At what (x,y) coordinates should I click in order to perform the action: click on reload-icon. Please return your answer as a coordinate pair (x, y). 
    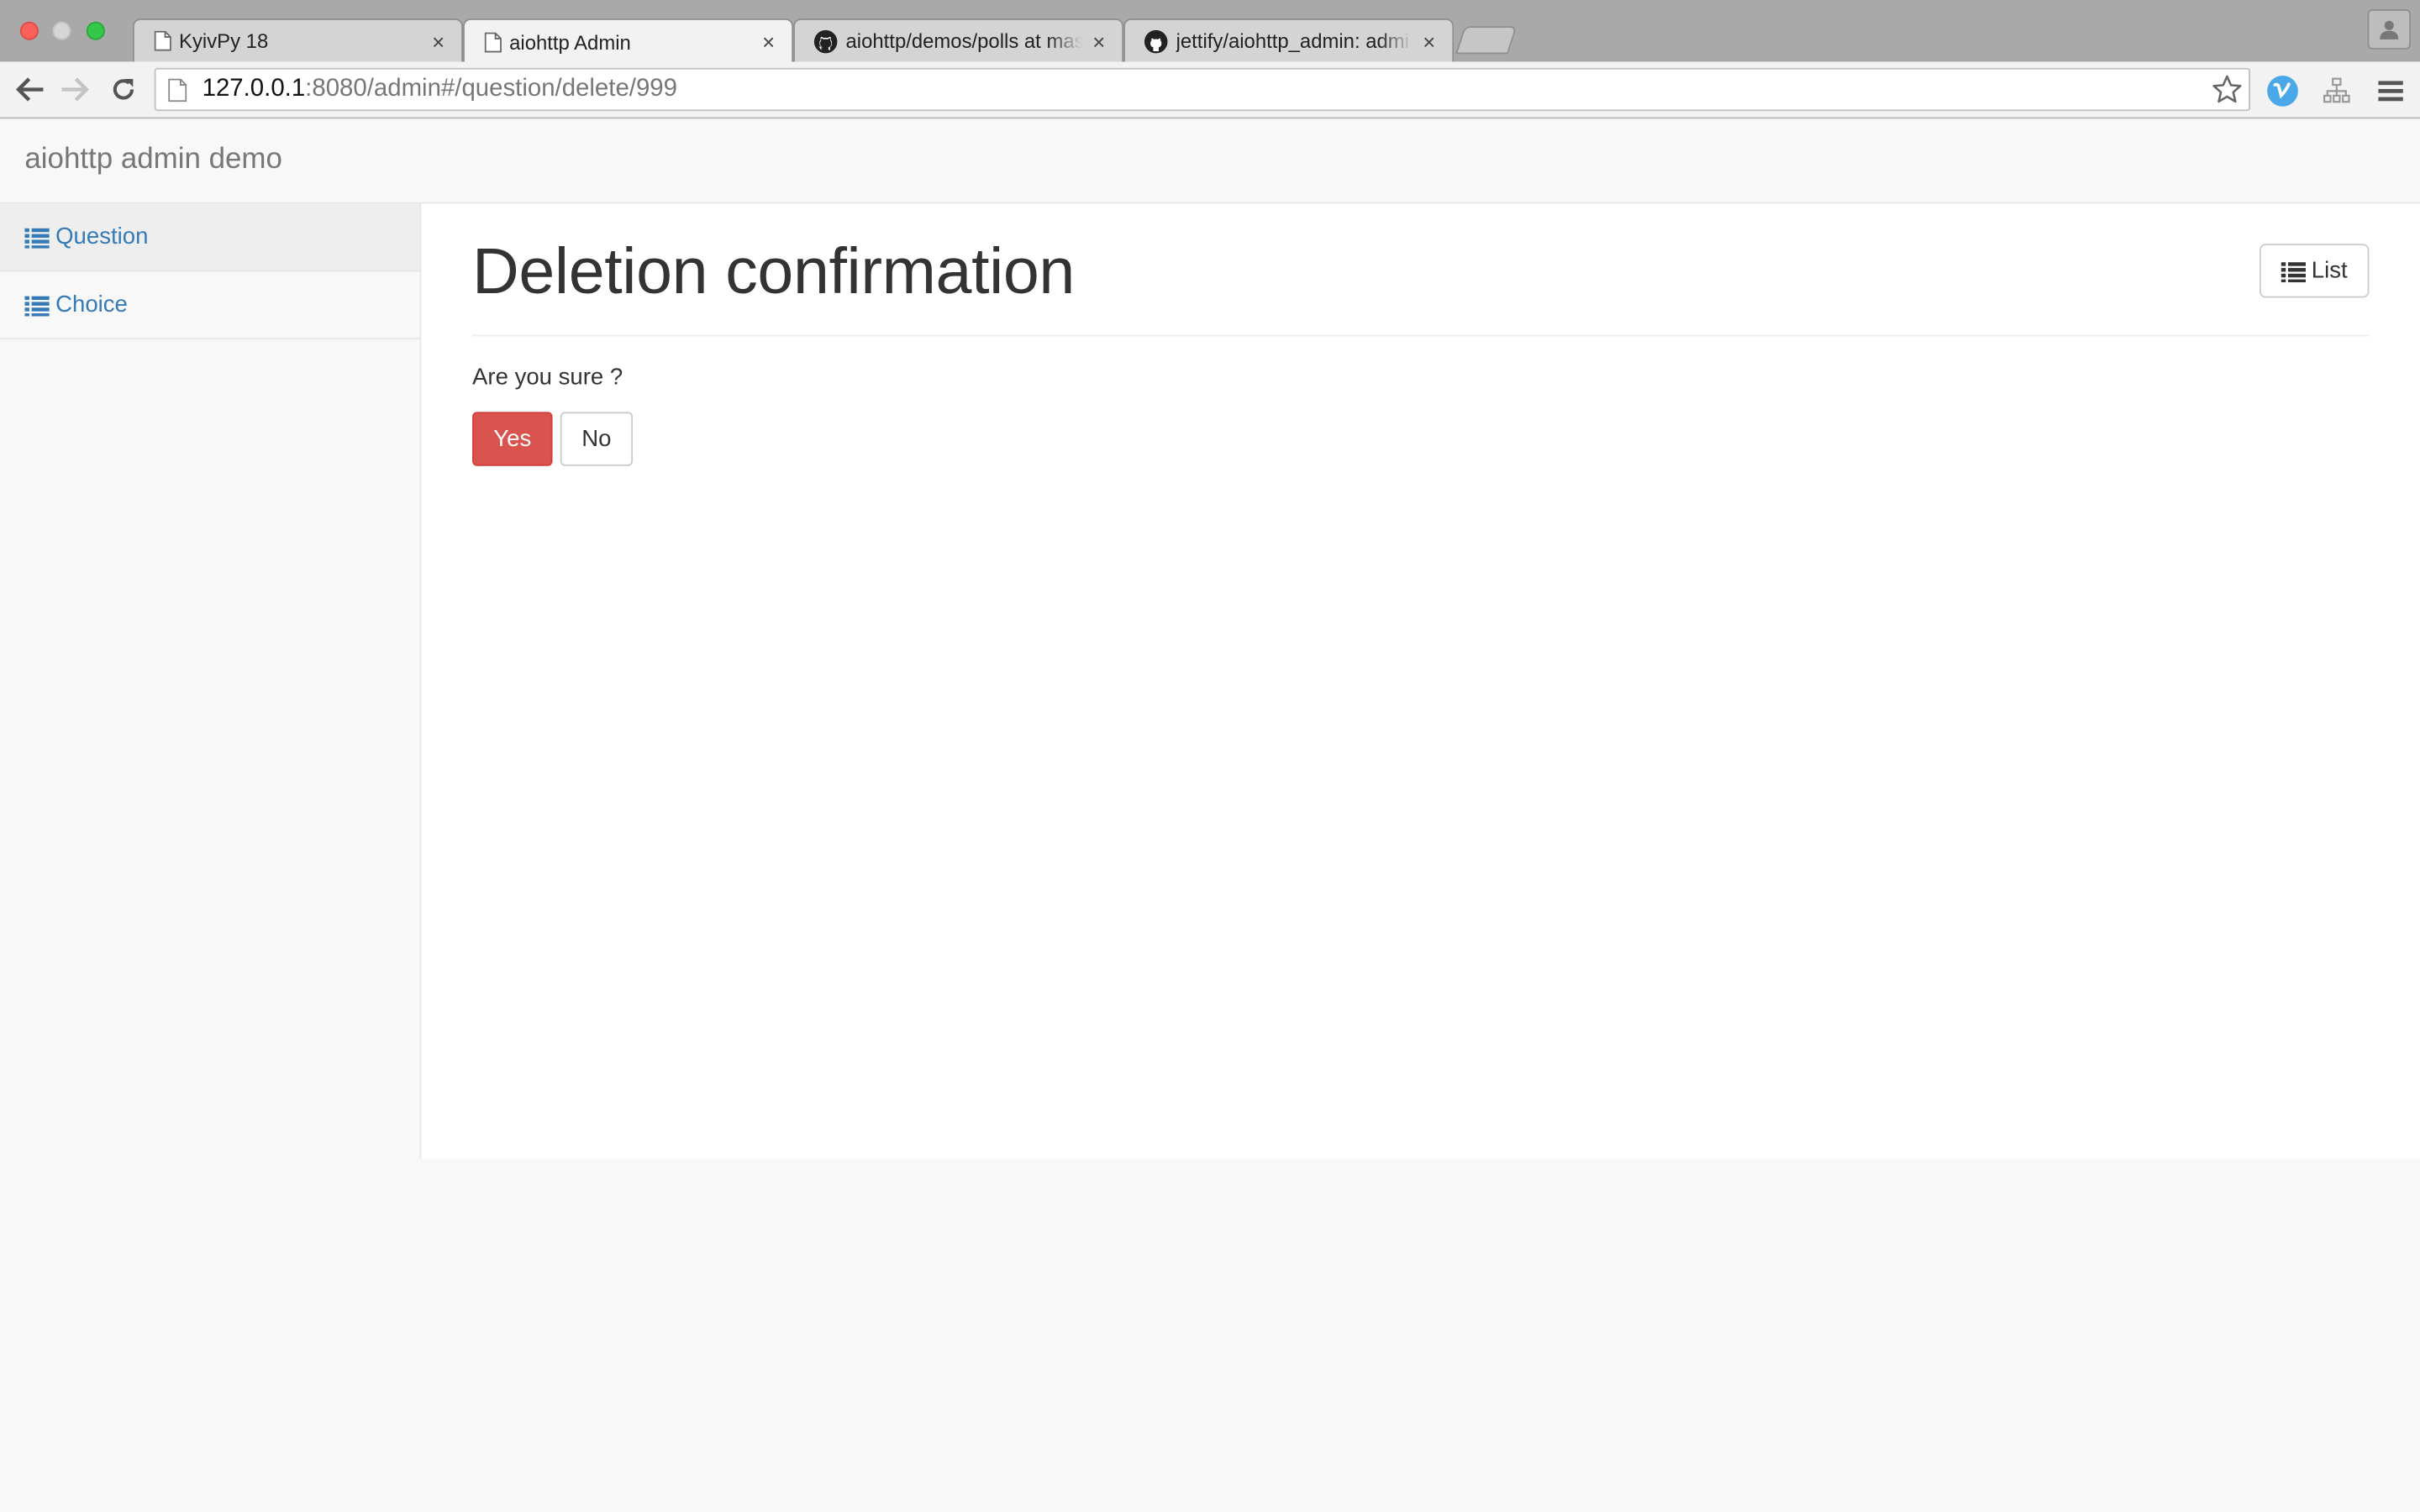
    Looking at the image, I should click on (124, 89).